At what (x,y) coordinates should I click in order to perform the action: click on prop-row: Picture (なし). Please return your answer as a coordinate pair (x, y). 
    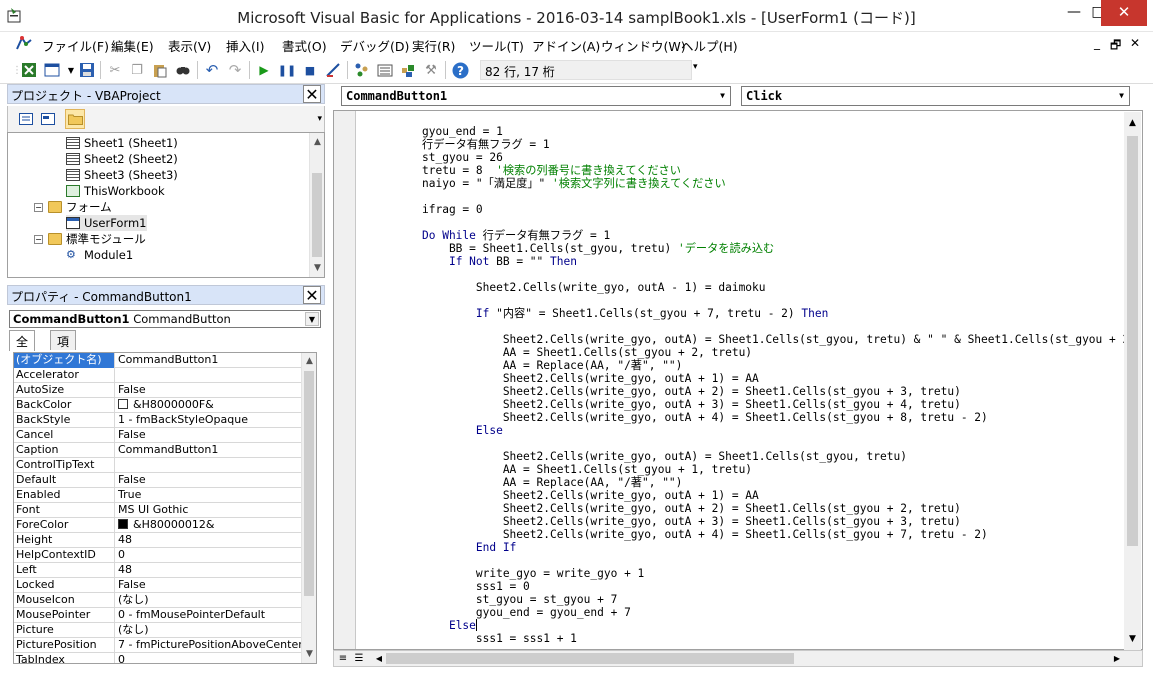
    Looking at the image, I should click on (158, 630).